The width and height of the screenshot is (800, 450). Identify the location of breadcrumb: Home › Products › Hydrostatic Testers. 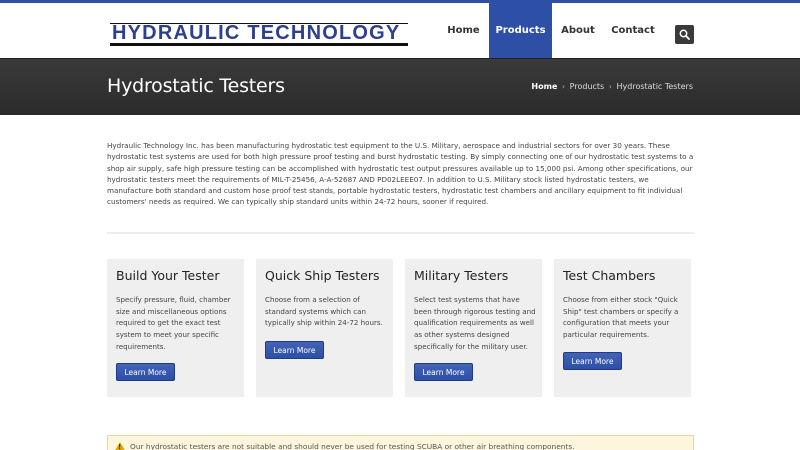
(612, 86).